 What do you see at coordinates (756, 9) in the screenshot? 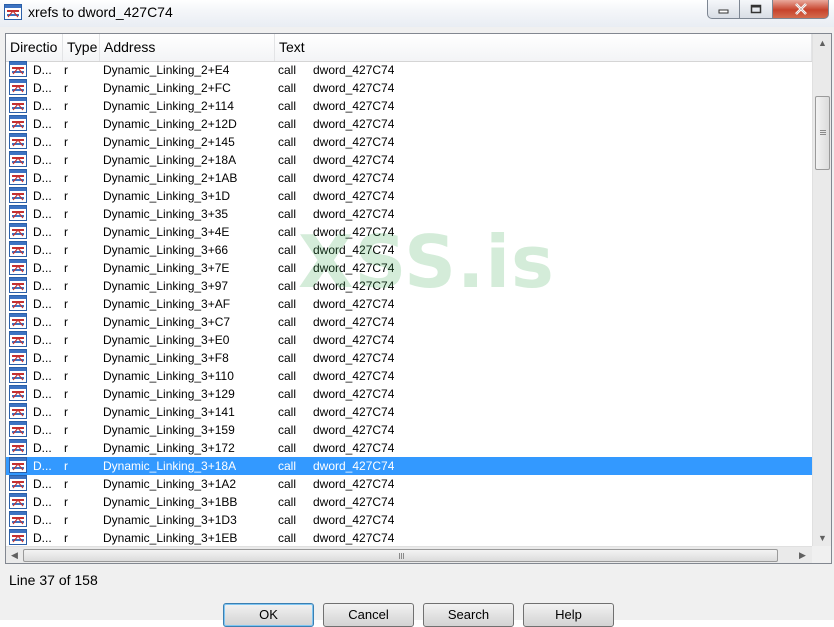
I see `maximize-button` at bounding box center [756, 9].